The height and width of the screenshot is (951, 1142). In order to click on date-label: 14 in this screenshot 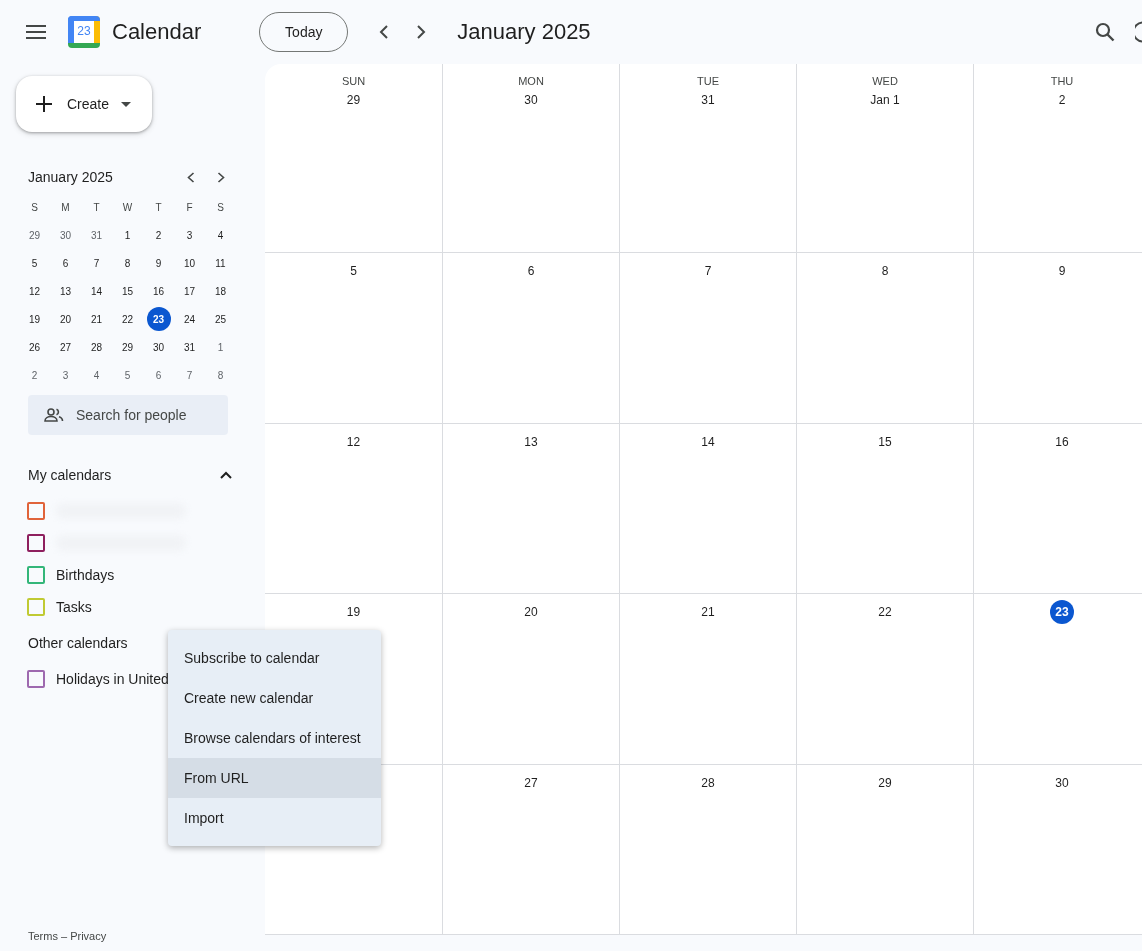, I will do `click(708, 441)`.